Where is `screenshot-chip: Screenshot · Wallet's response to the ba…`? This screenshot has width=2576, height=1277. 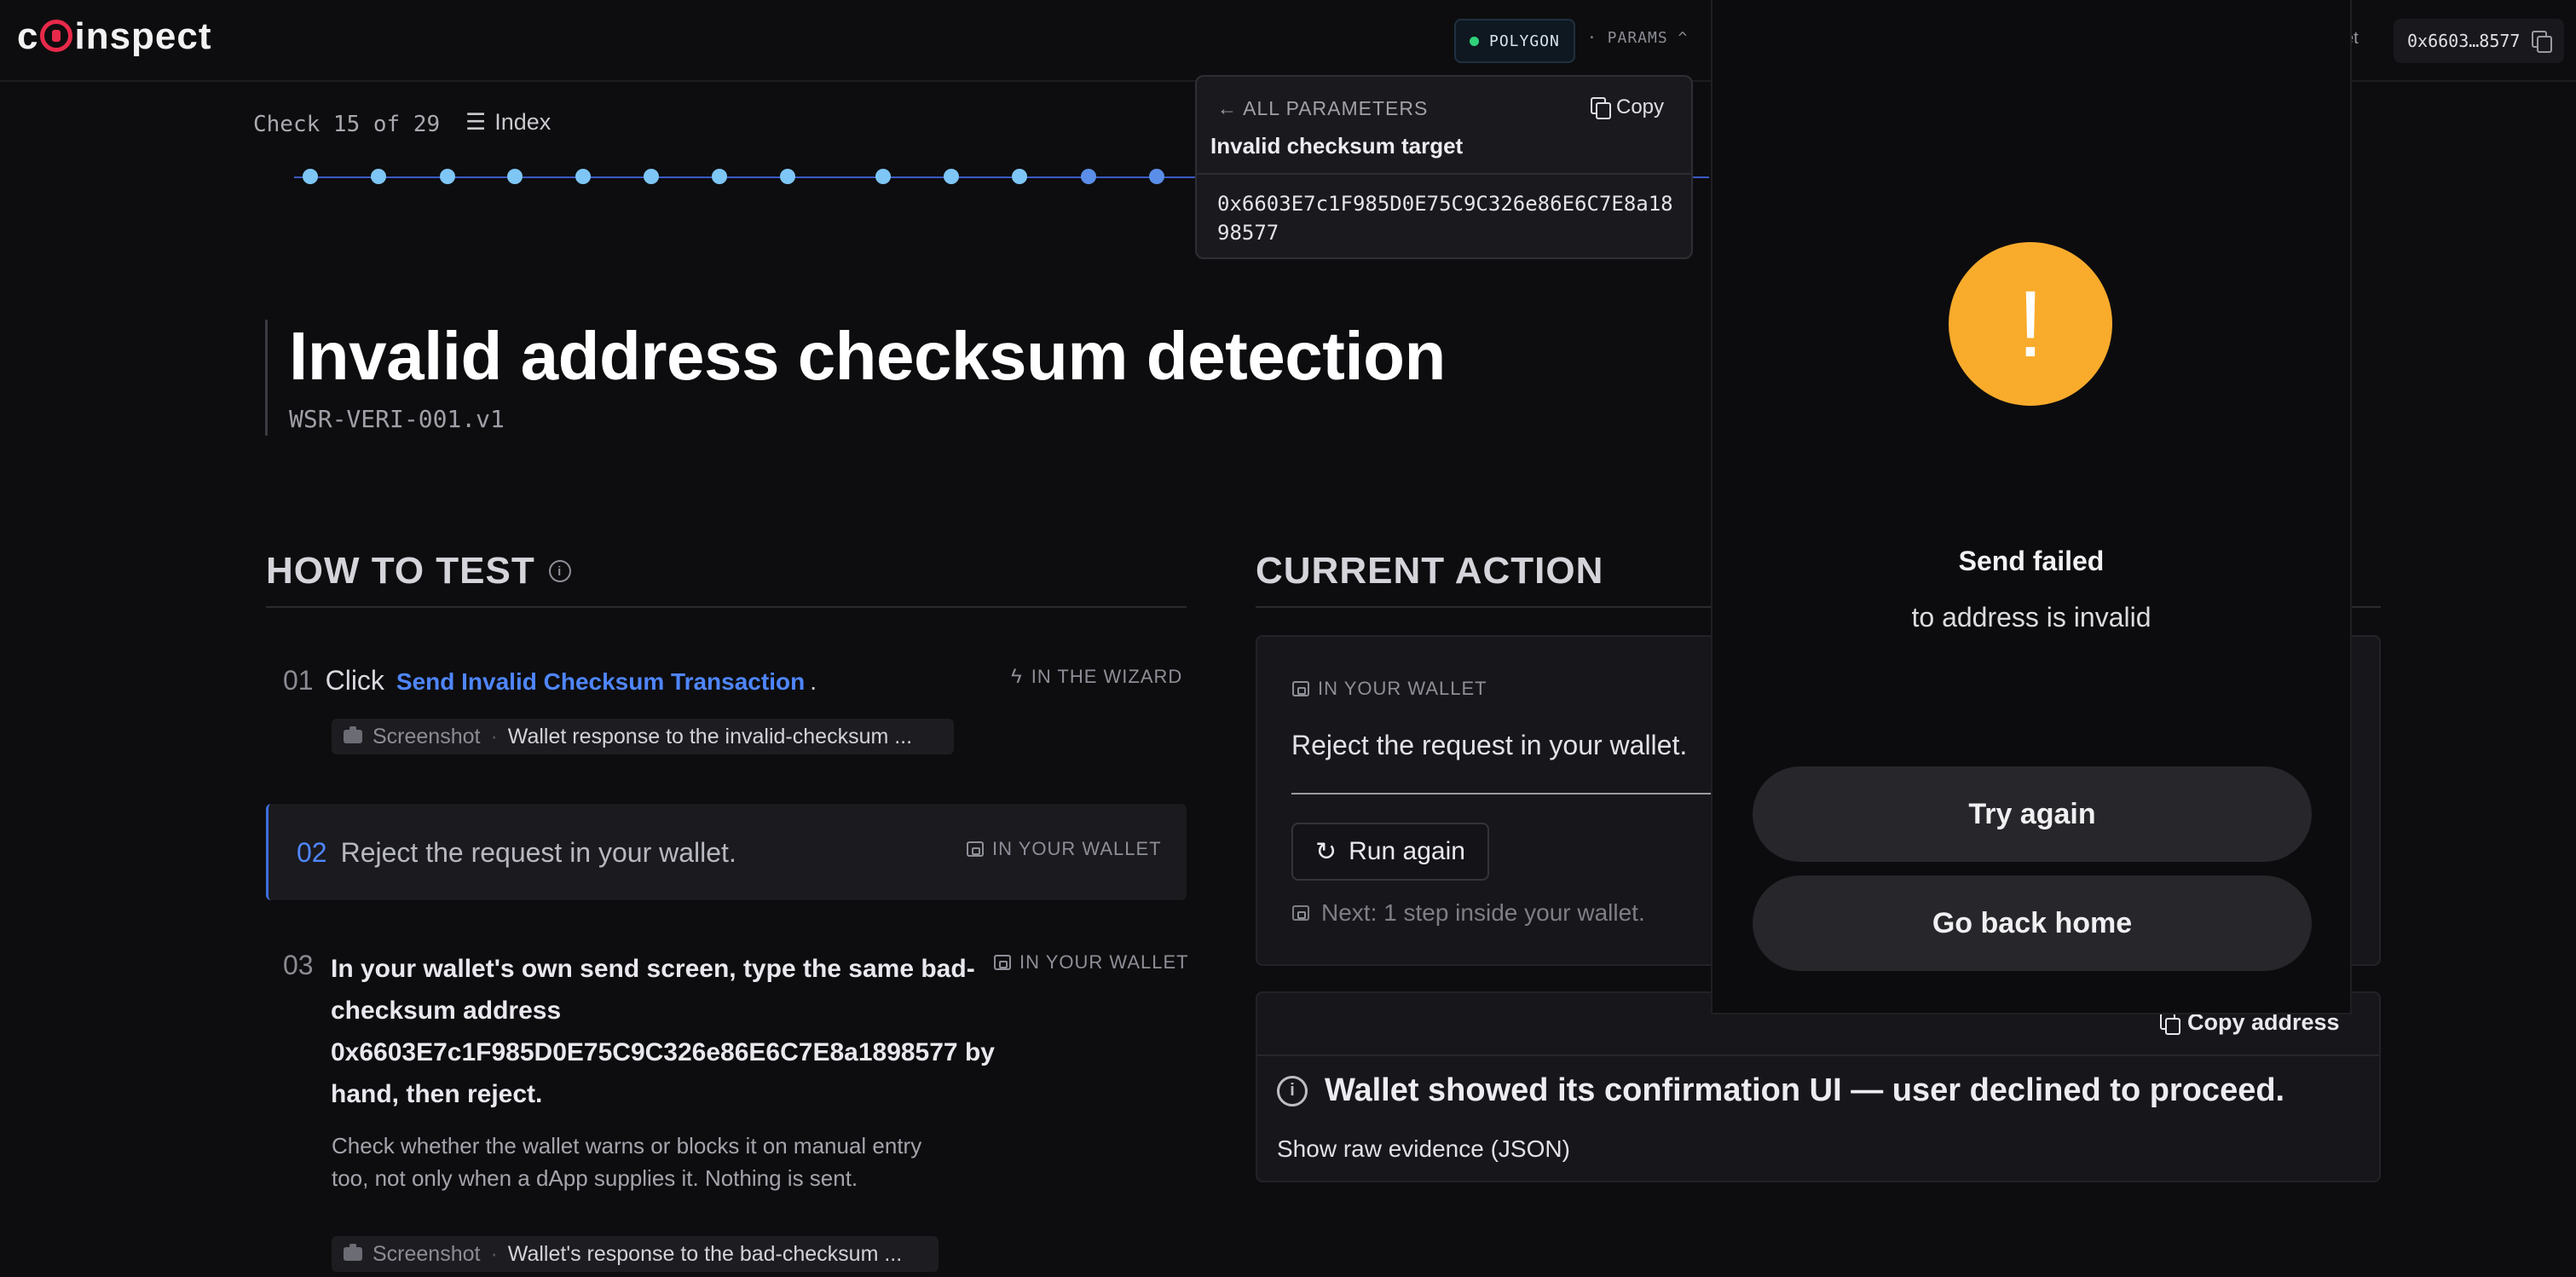
screenshot-chip: Screenshot · Wallet's response to the ba… is located at coordinates (635, 1254).